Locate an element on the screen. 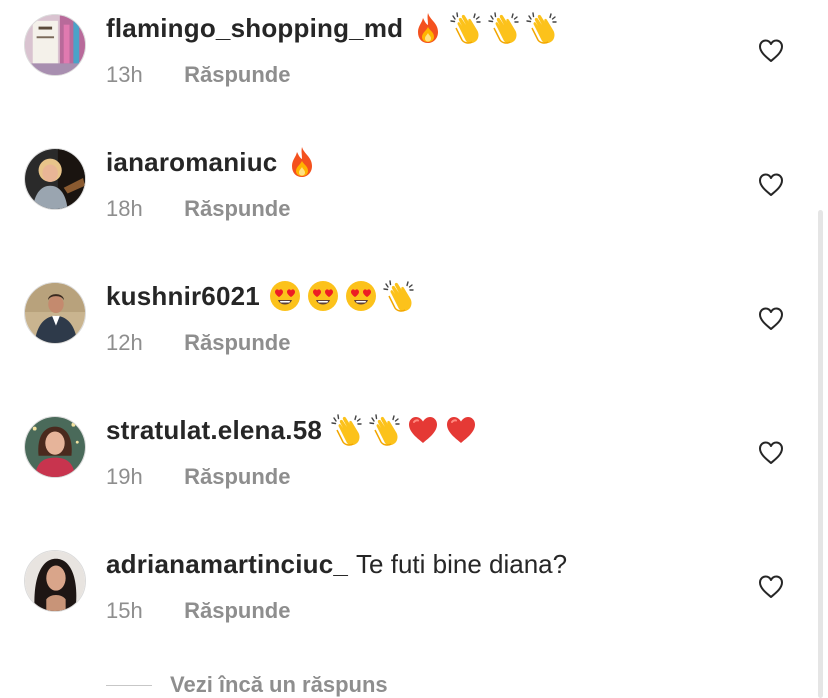 This screenshot has width=828, height=698. comment-line: flamingo_shopping_md is located at coordinates (332, 28).